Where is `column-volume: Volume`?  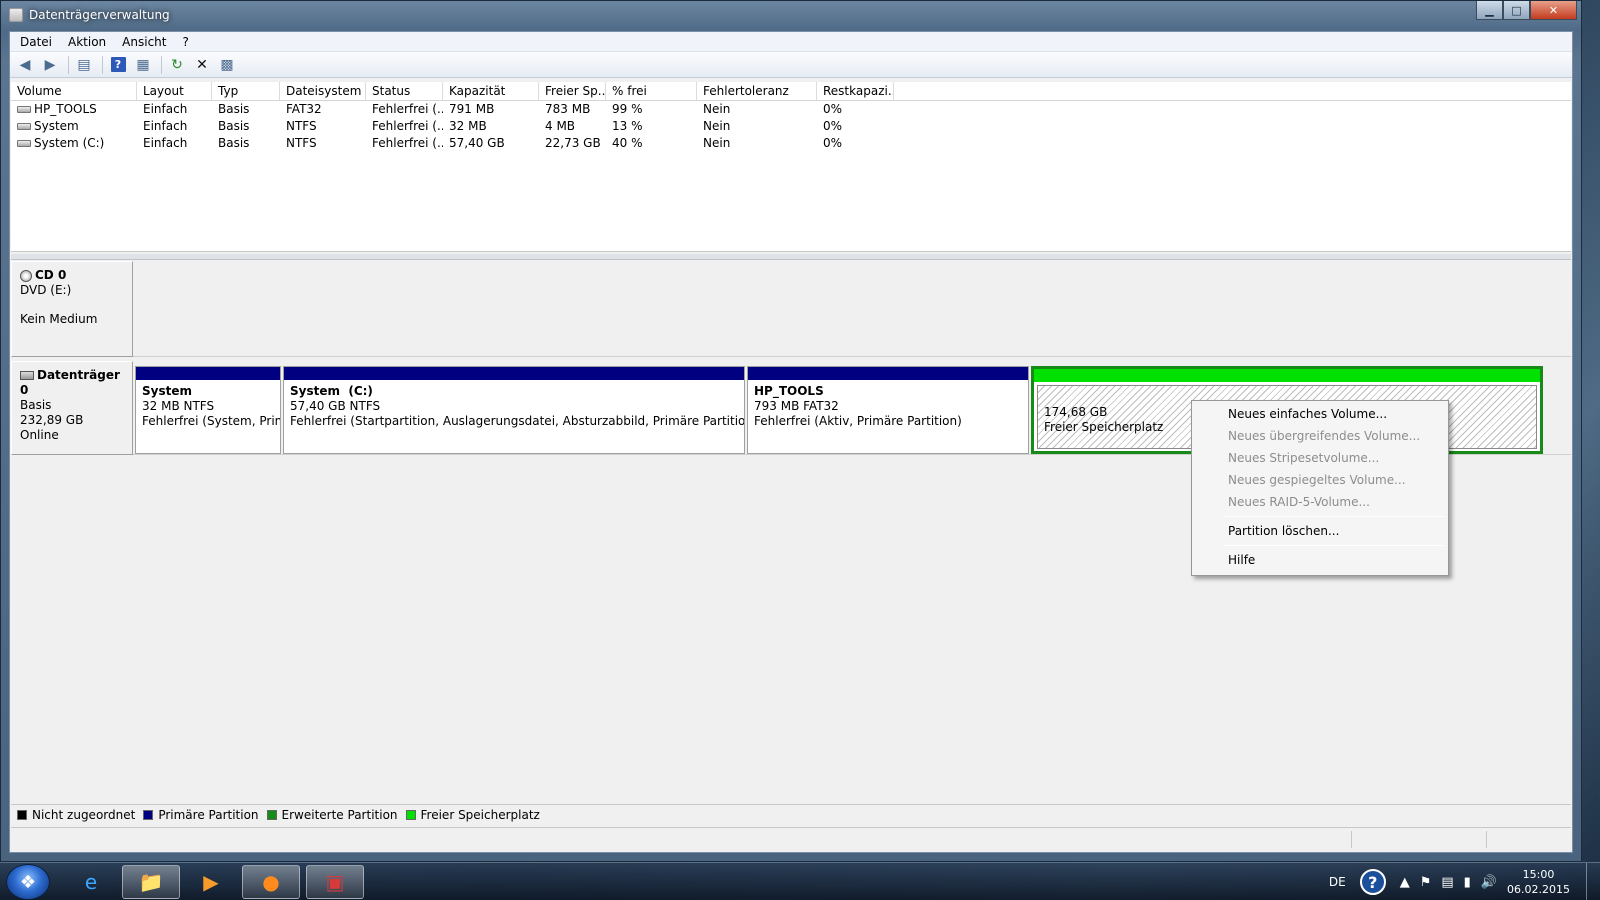 column-volume: Volume is located at coordinates (74, 91).